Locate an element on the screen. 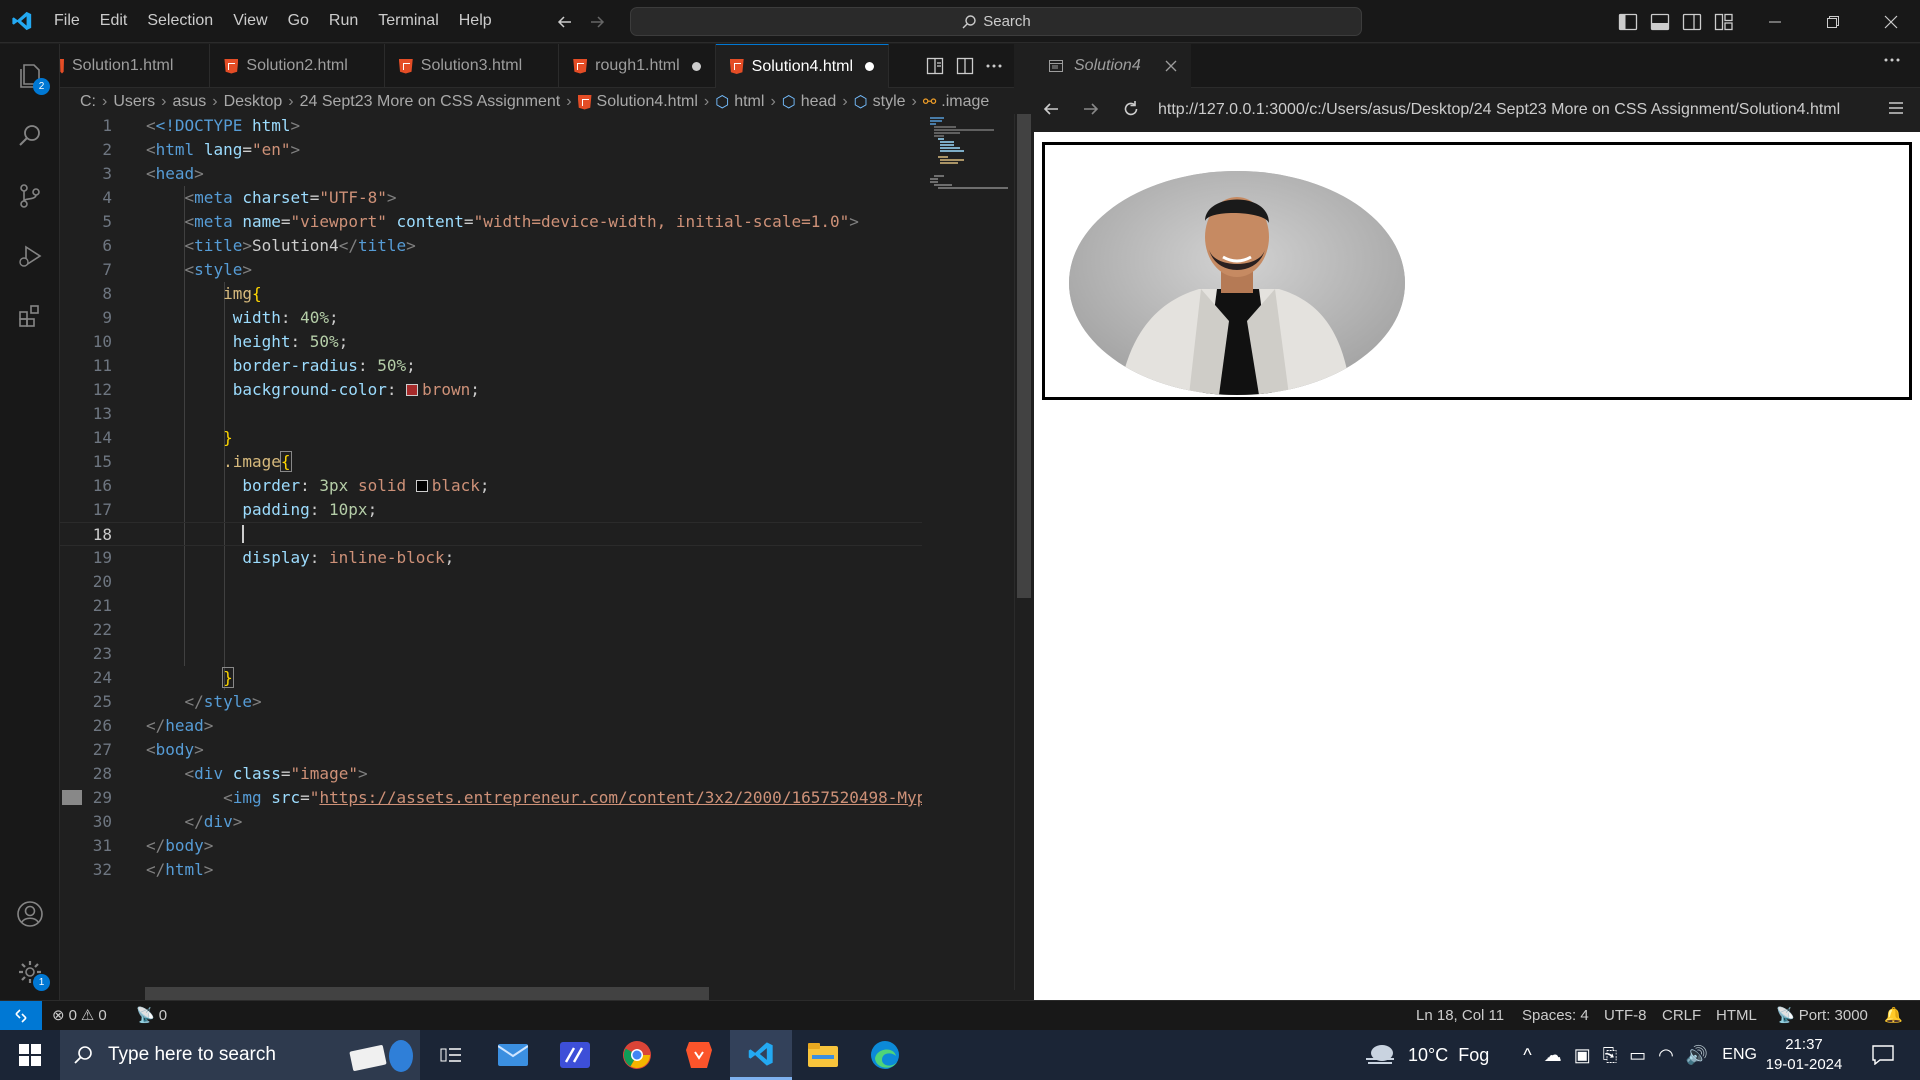  warning-icon: ⚠ is located at coordinates (87, 1015).